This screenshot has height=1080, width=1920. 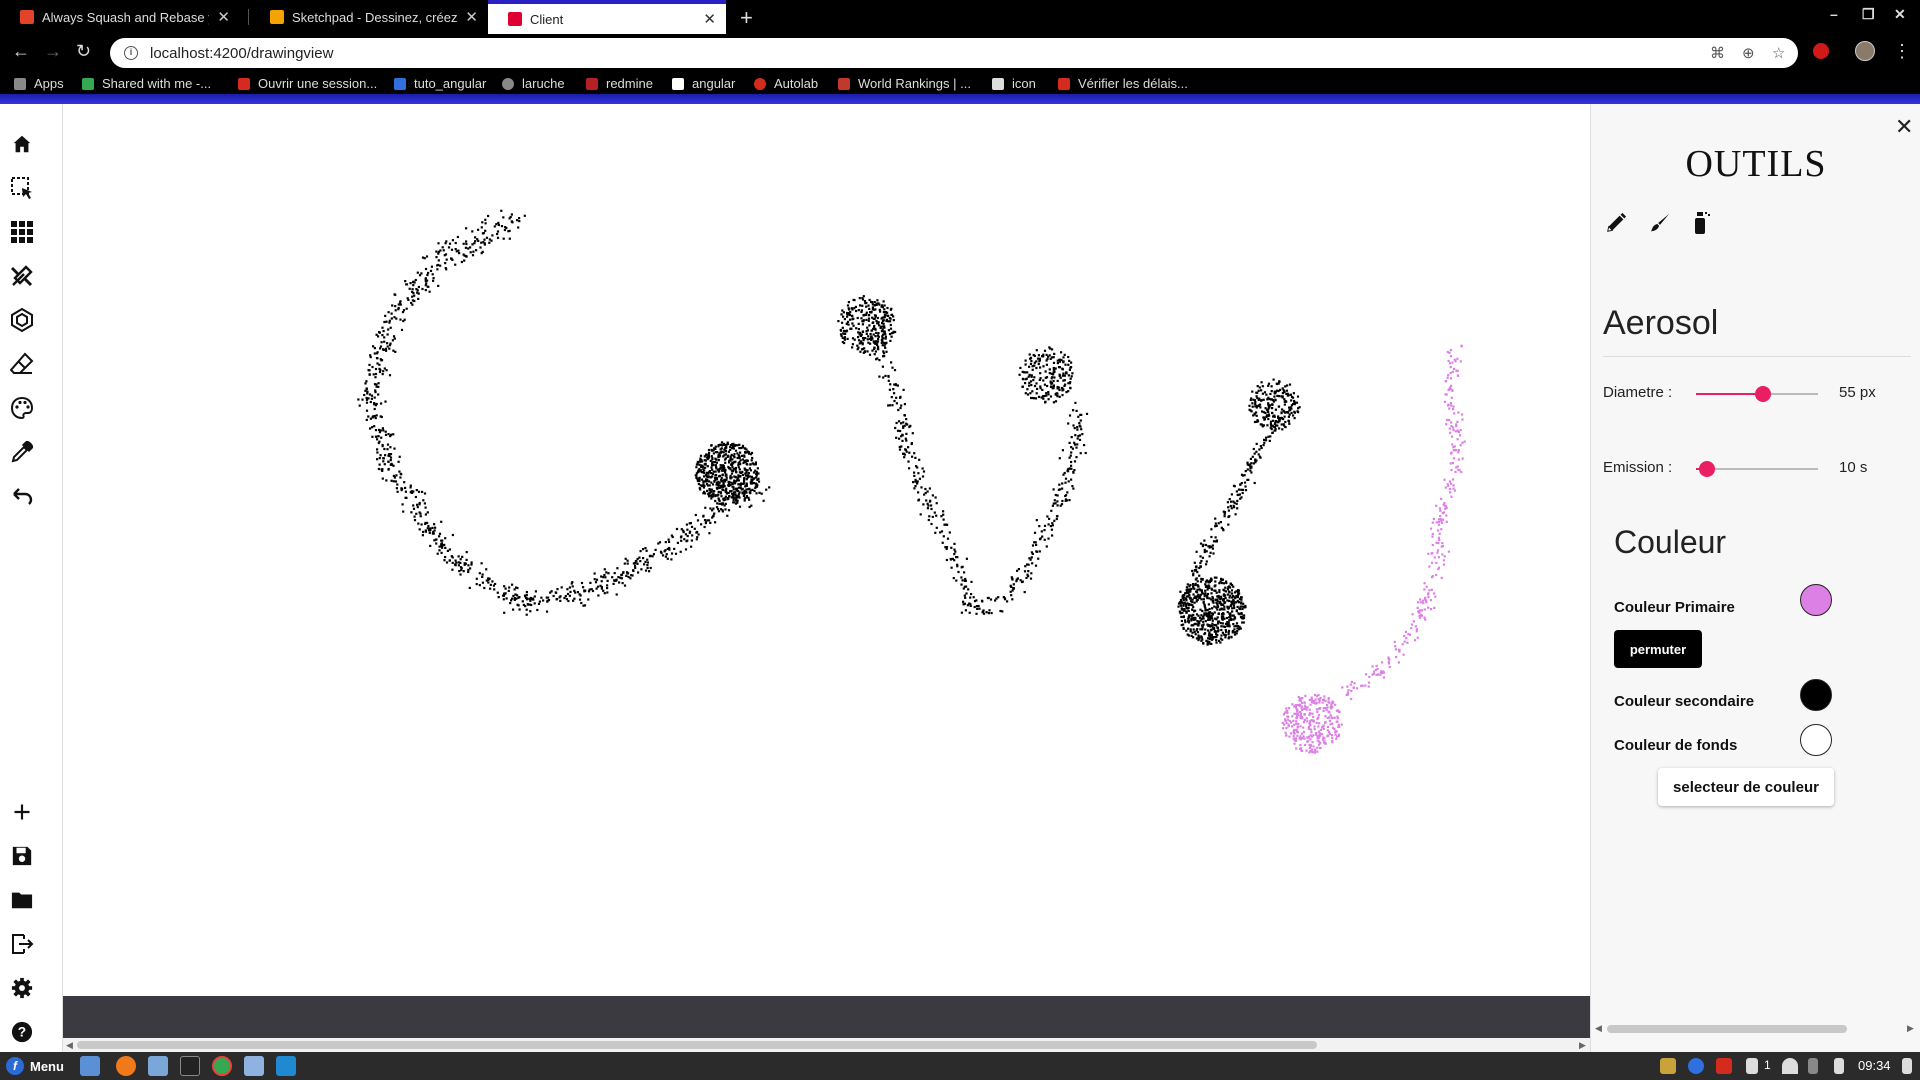 What do you see at coordinates (22, 452) in the screenshot?
I see `pipette-icon` at bounding box center [22, 452].